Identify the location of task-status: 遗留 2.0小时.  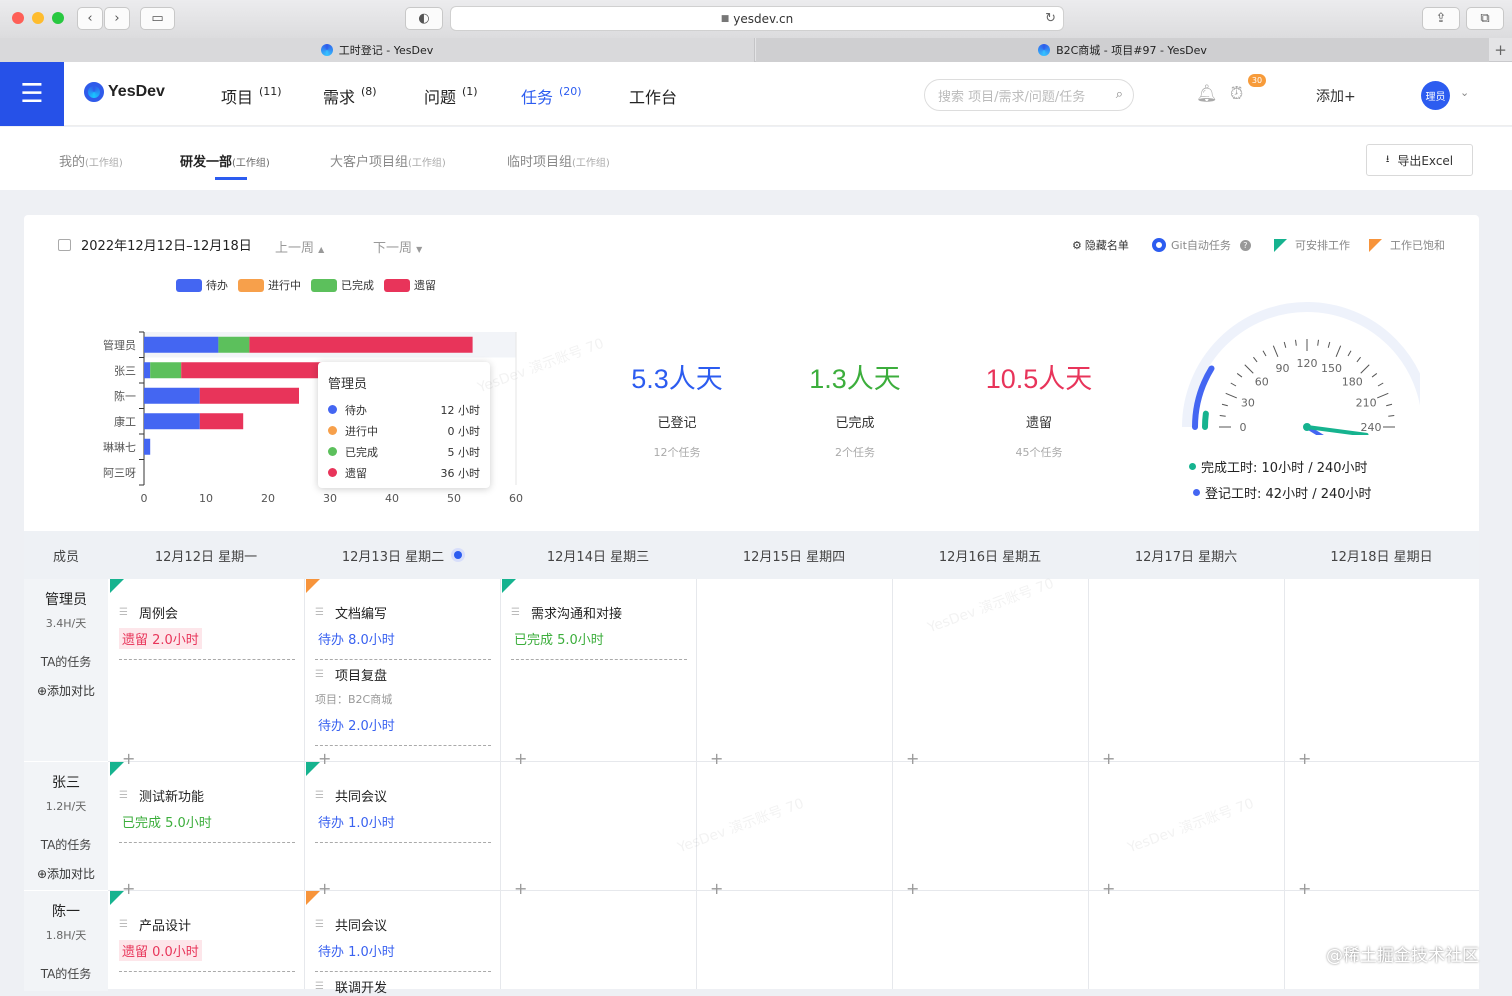
(160, 638).